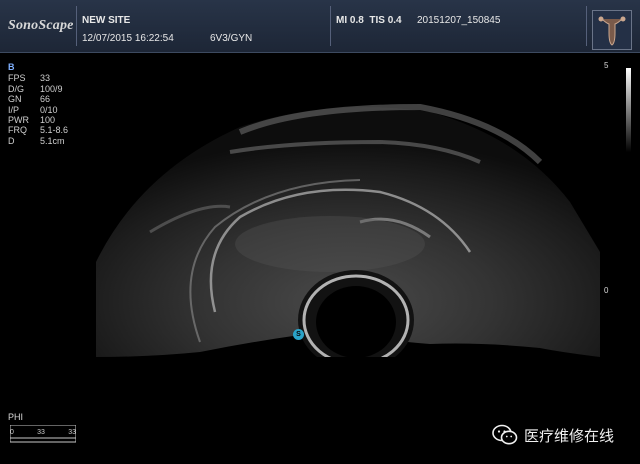  What do you see at coordinates (17, 130) in the screenshot?
I see `param-key: FRQ` at bounding box center [17, 130].